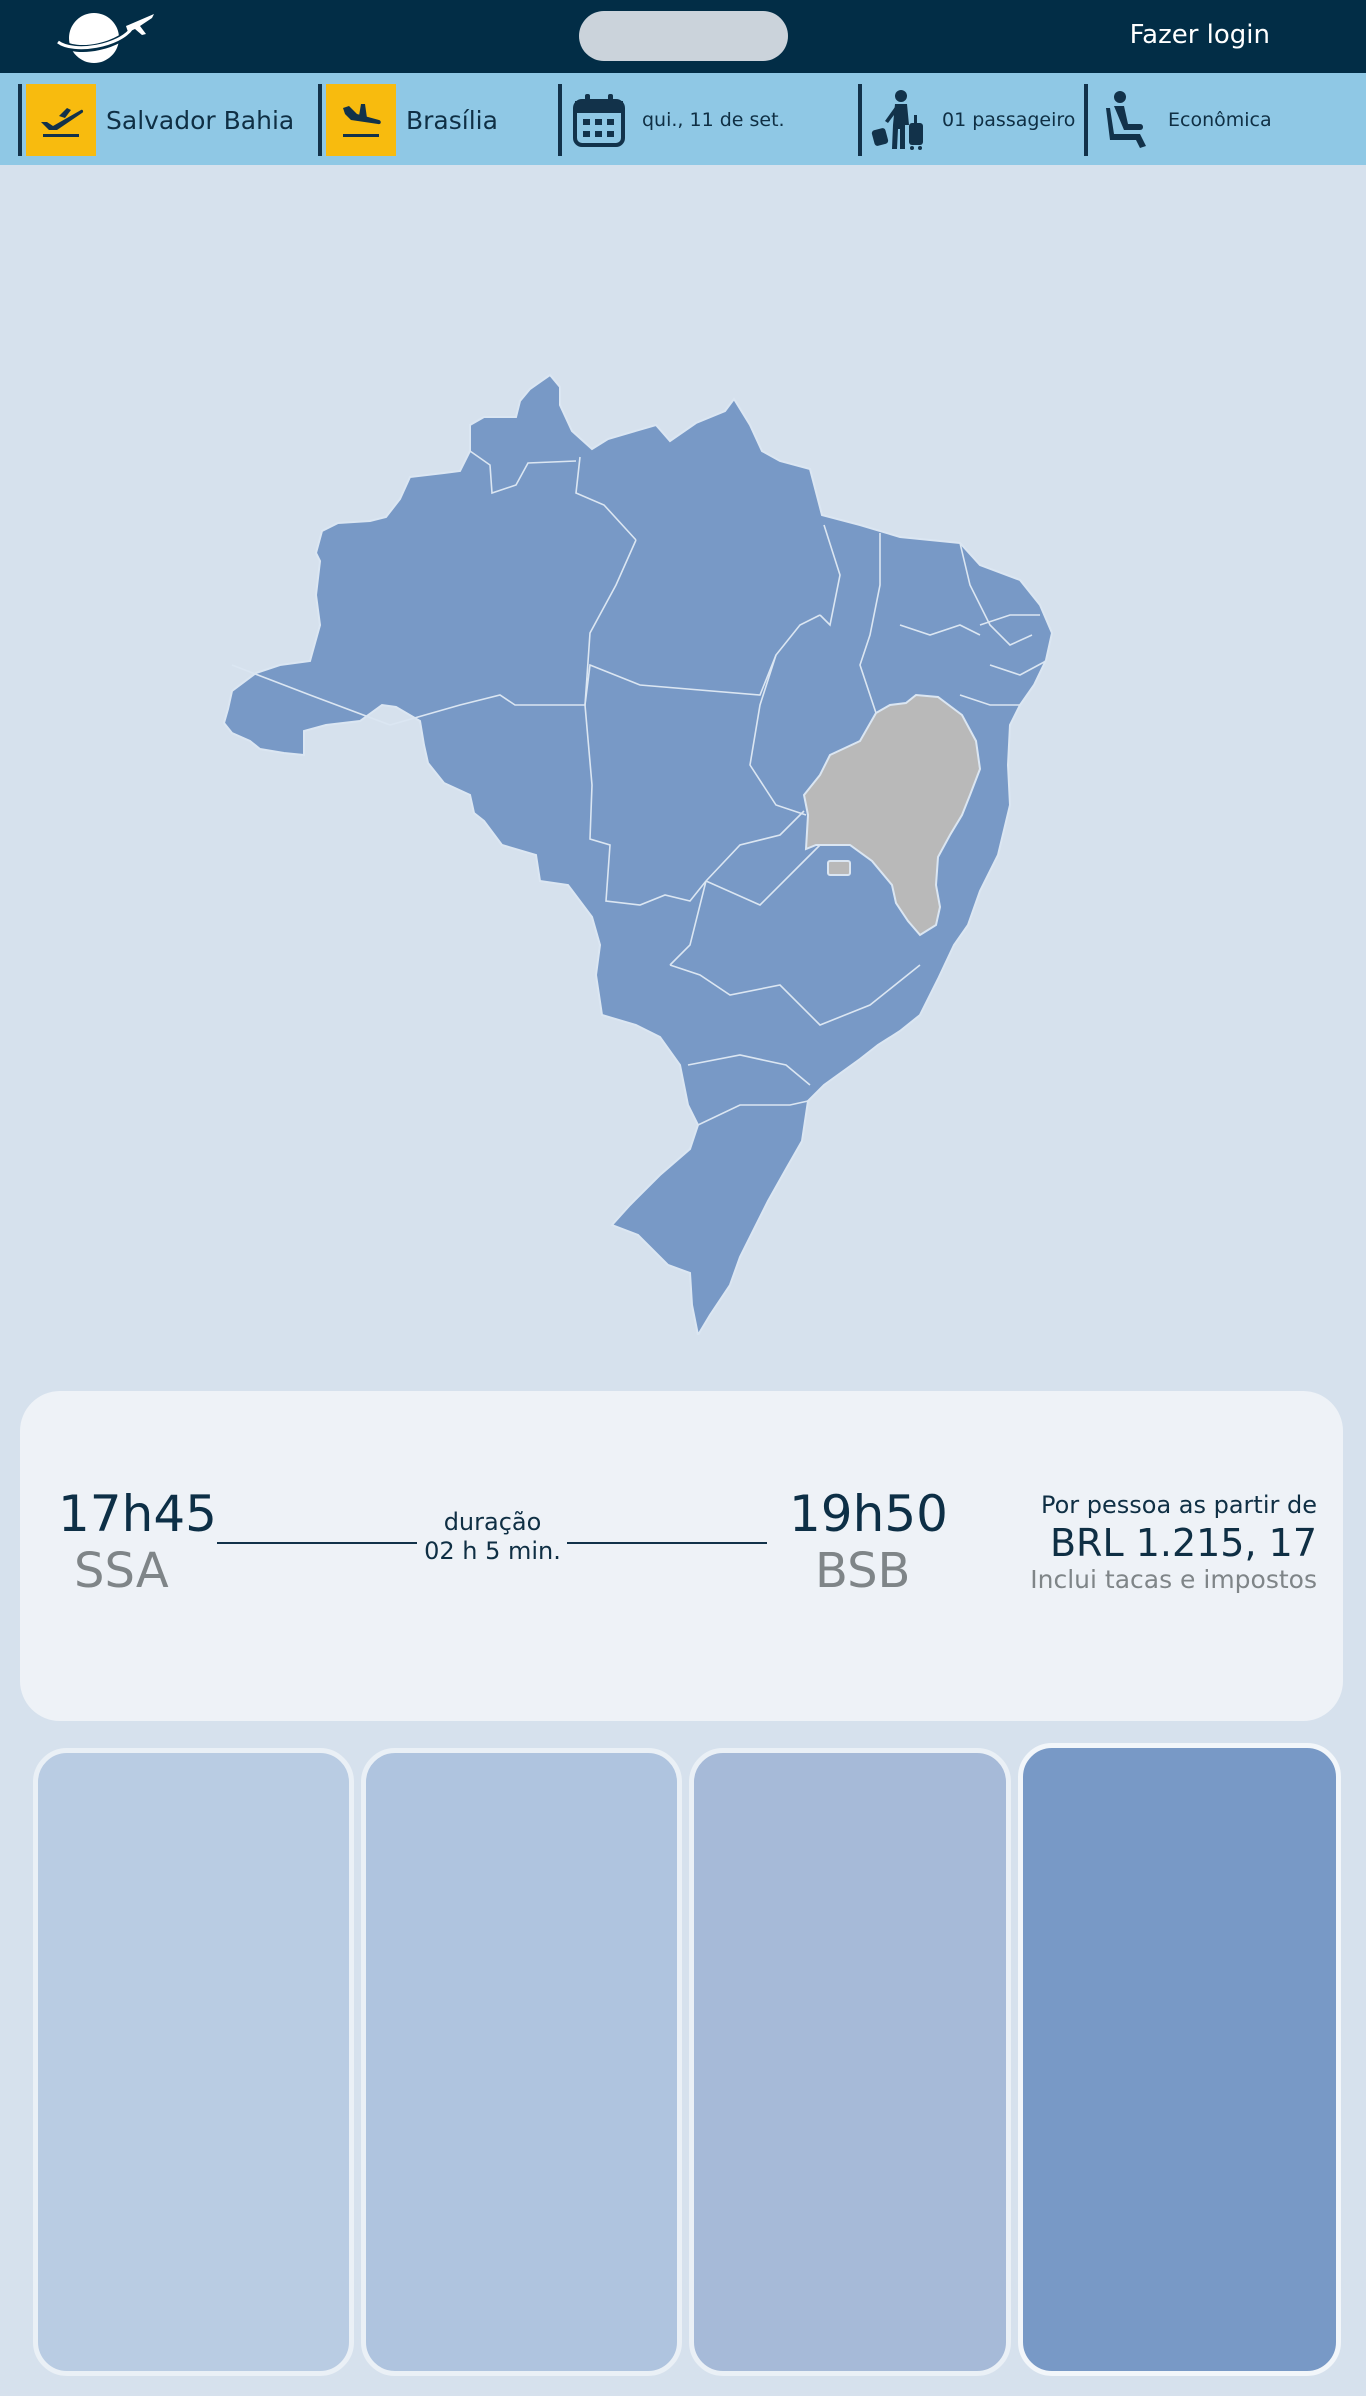  I want to click on date-field: qui., 11 de set., so click(671, 120).